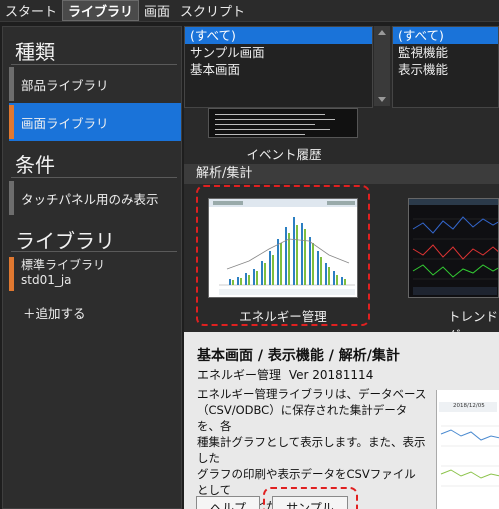 The width and height of the screenshot is (499, 509). What do you see at coordinates (283, 123) in the screenshot?
I see `event-history-thumbnail` at bounding box center [283, 123].